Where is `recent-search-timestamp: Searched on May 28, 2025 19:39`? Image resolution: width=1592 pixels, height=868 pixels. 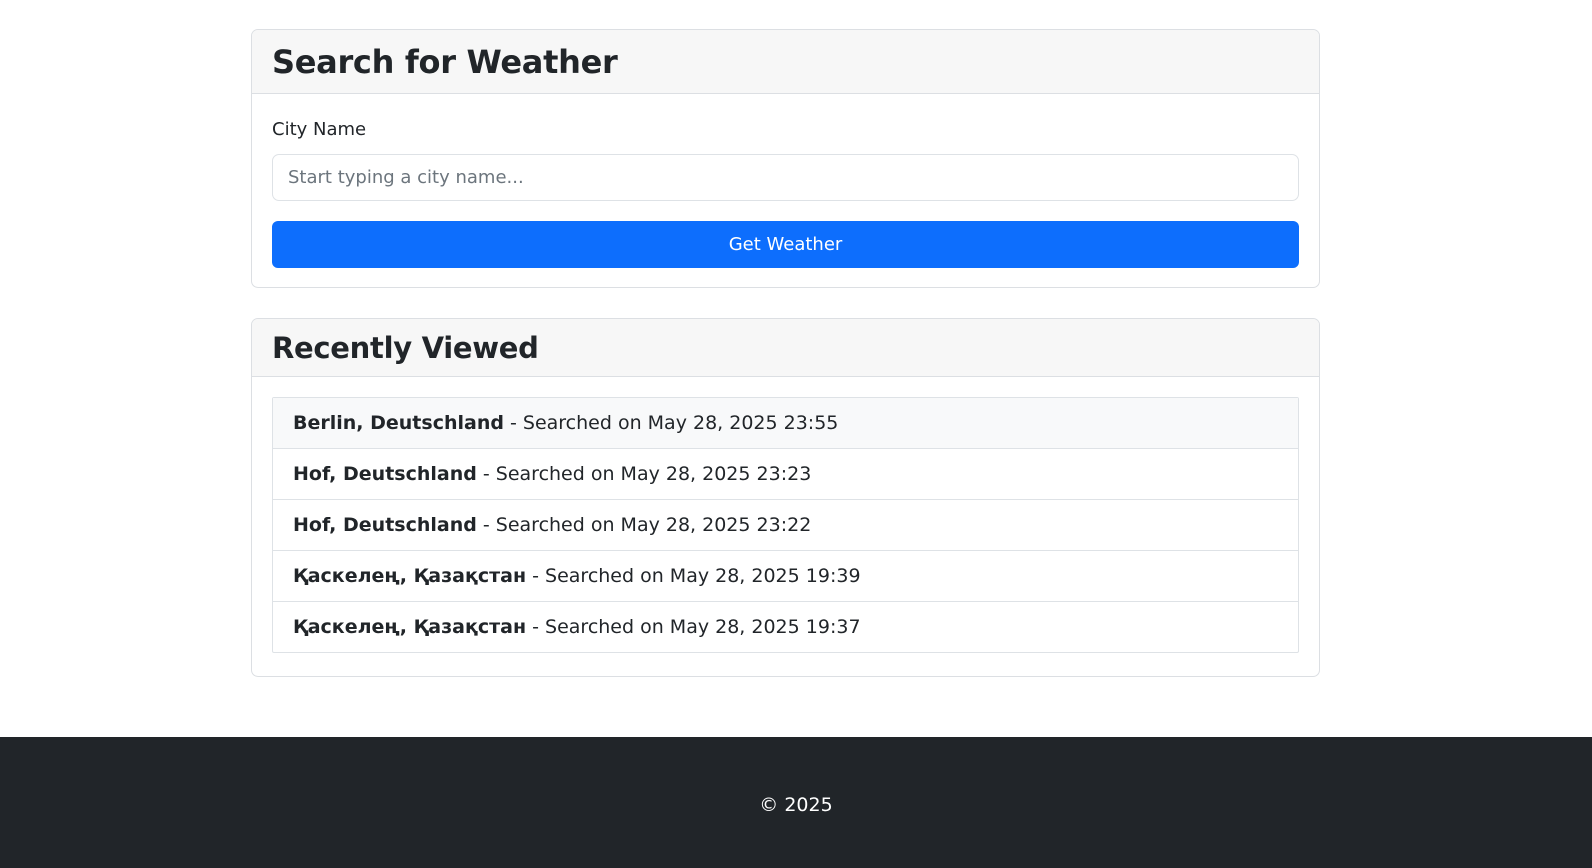 recent-search-timestamp: Searched on May 28, 2025 19:39 is located at coordinates (703, 576).